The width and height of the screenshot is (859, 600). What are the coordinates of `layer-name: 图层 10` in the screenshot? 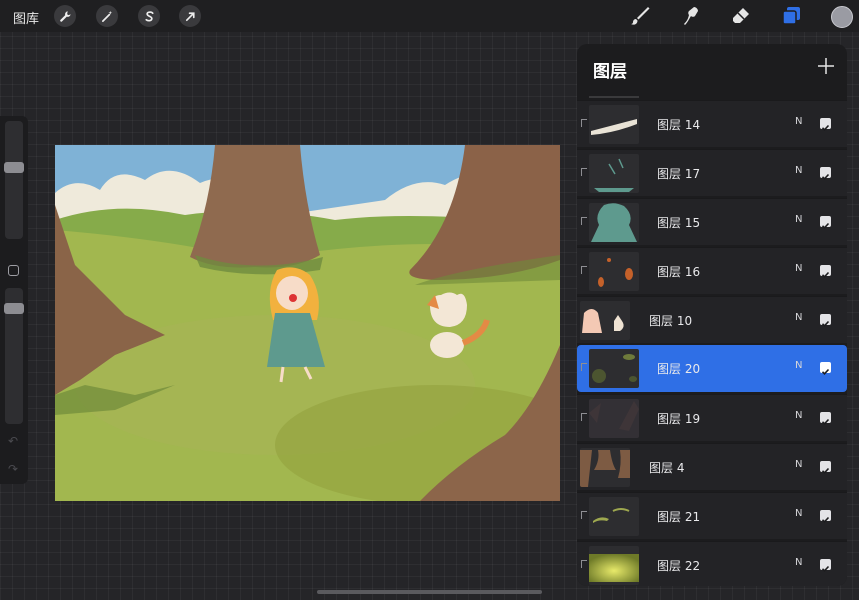 It's located at (671, 321).